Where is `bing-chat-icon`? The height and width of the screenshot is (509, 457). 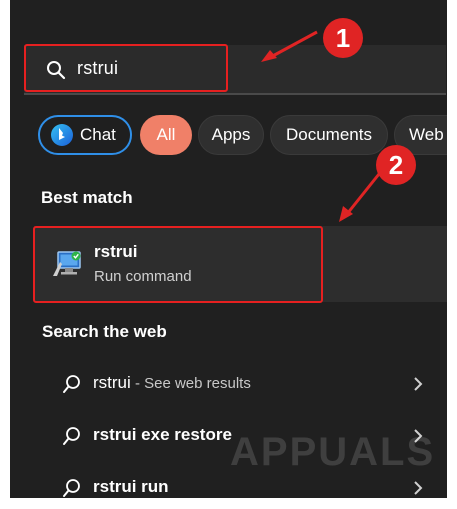 bing-chat-icon is located at coordinates (62, 135).